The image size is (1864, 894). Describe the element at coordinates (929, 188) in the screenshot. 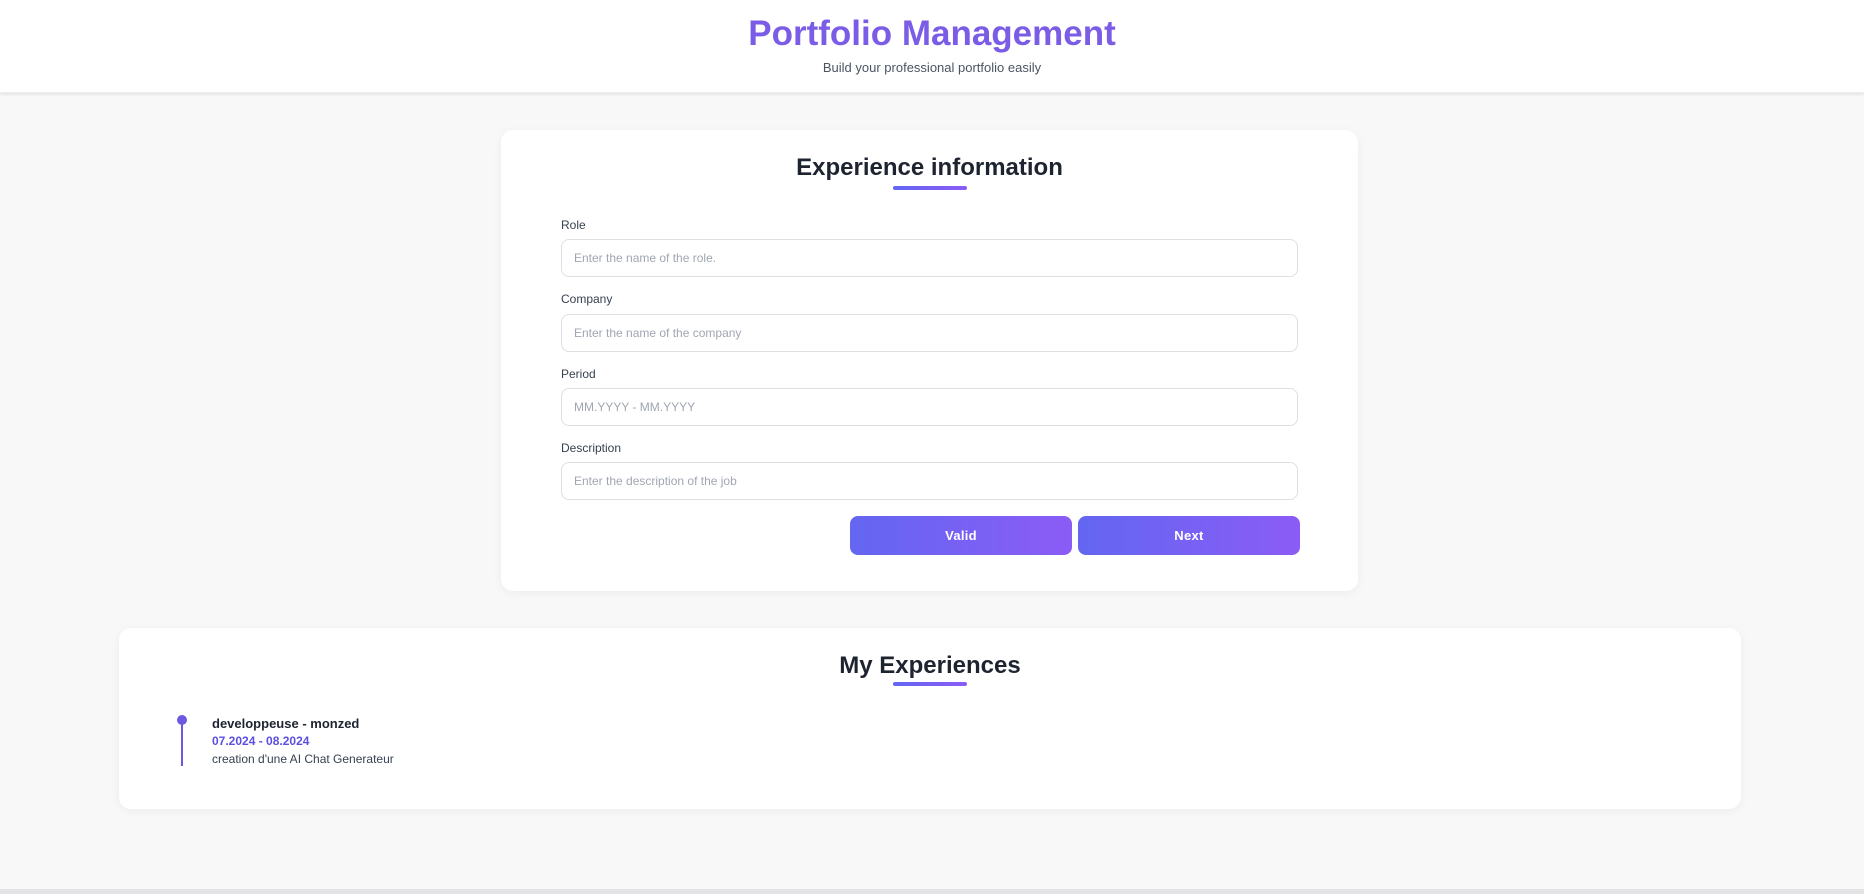

I see `form-title-underline` at that location.